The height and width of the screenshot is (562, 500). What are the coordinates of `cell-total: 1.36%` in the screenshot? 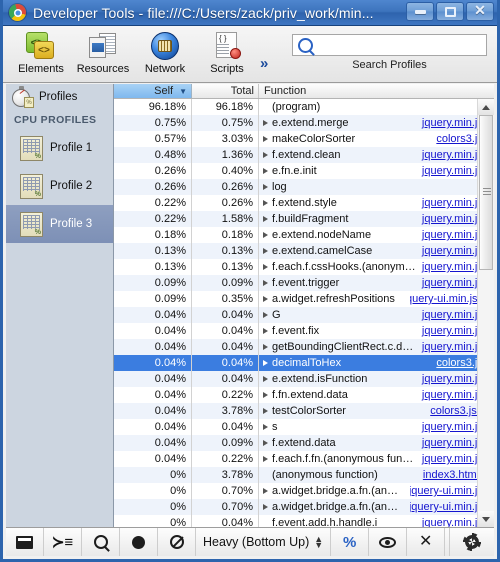 It's located at (225, 155).